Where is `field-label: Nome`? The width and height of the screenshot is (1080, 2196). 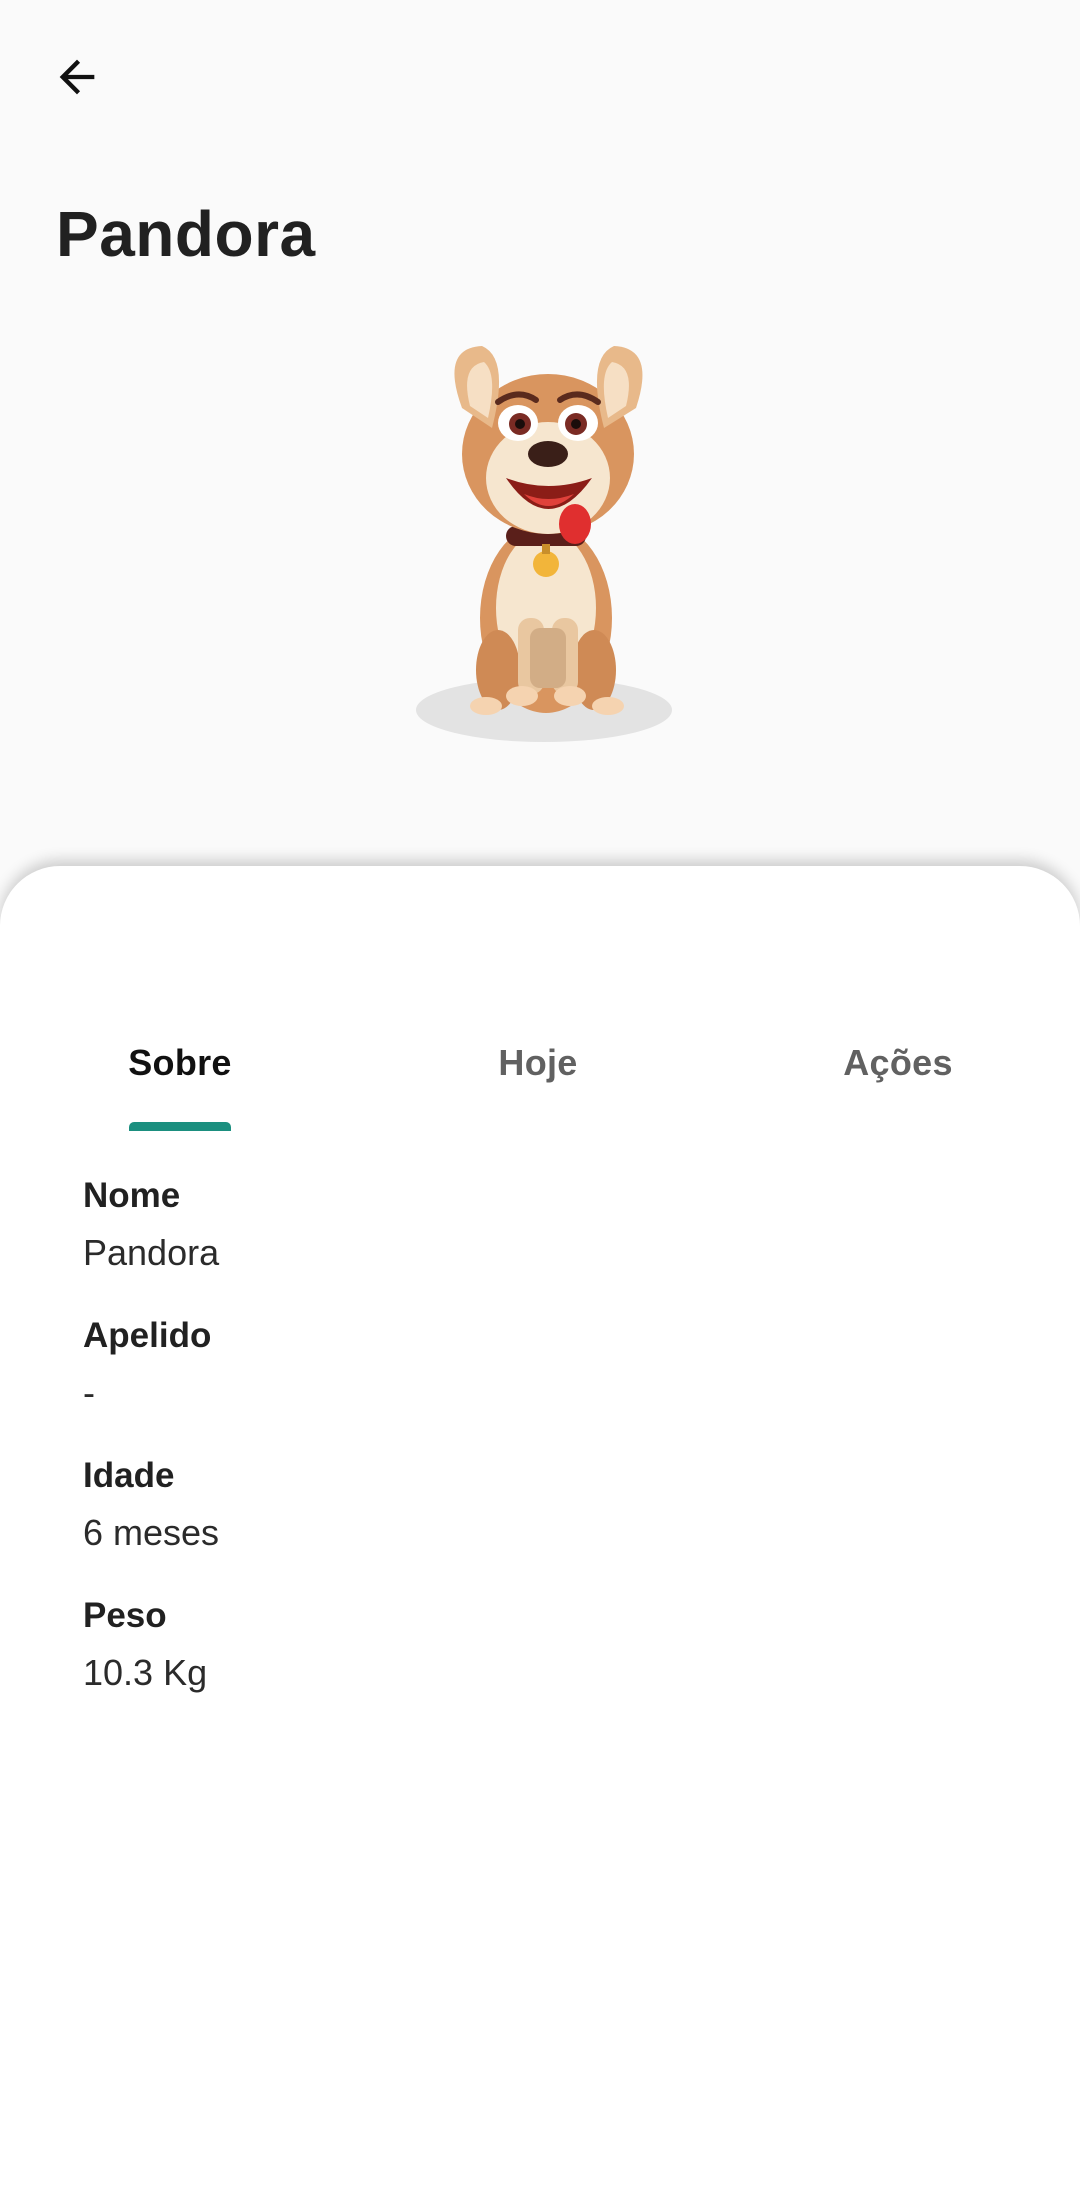 field-label: Nome is located at coordinates (132, 1195).